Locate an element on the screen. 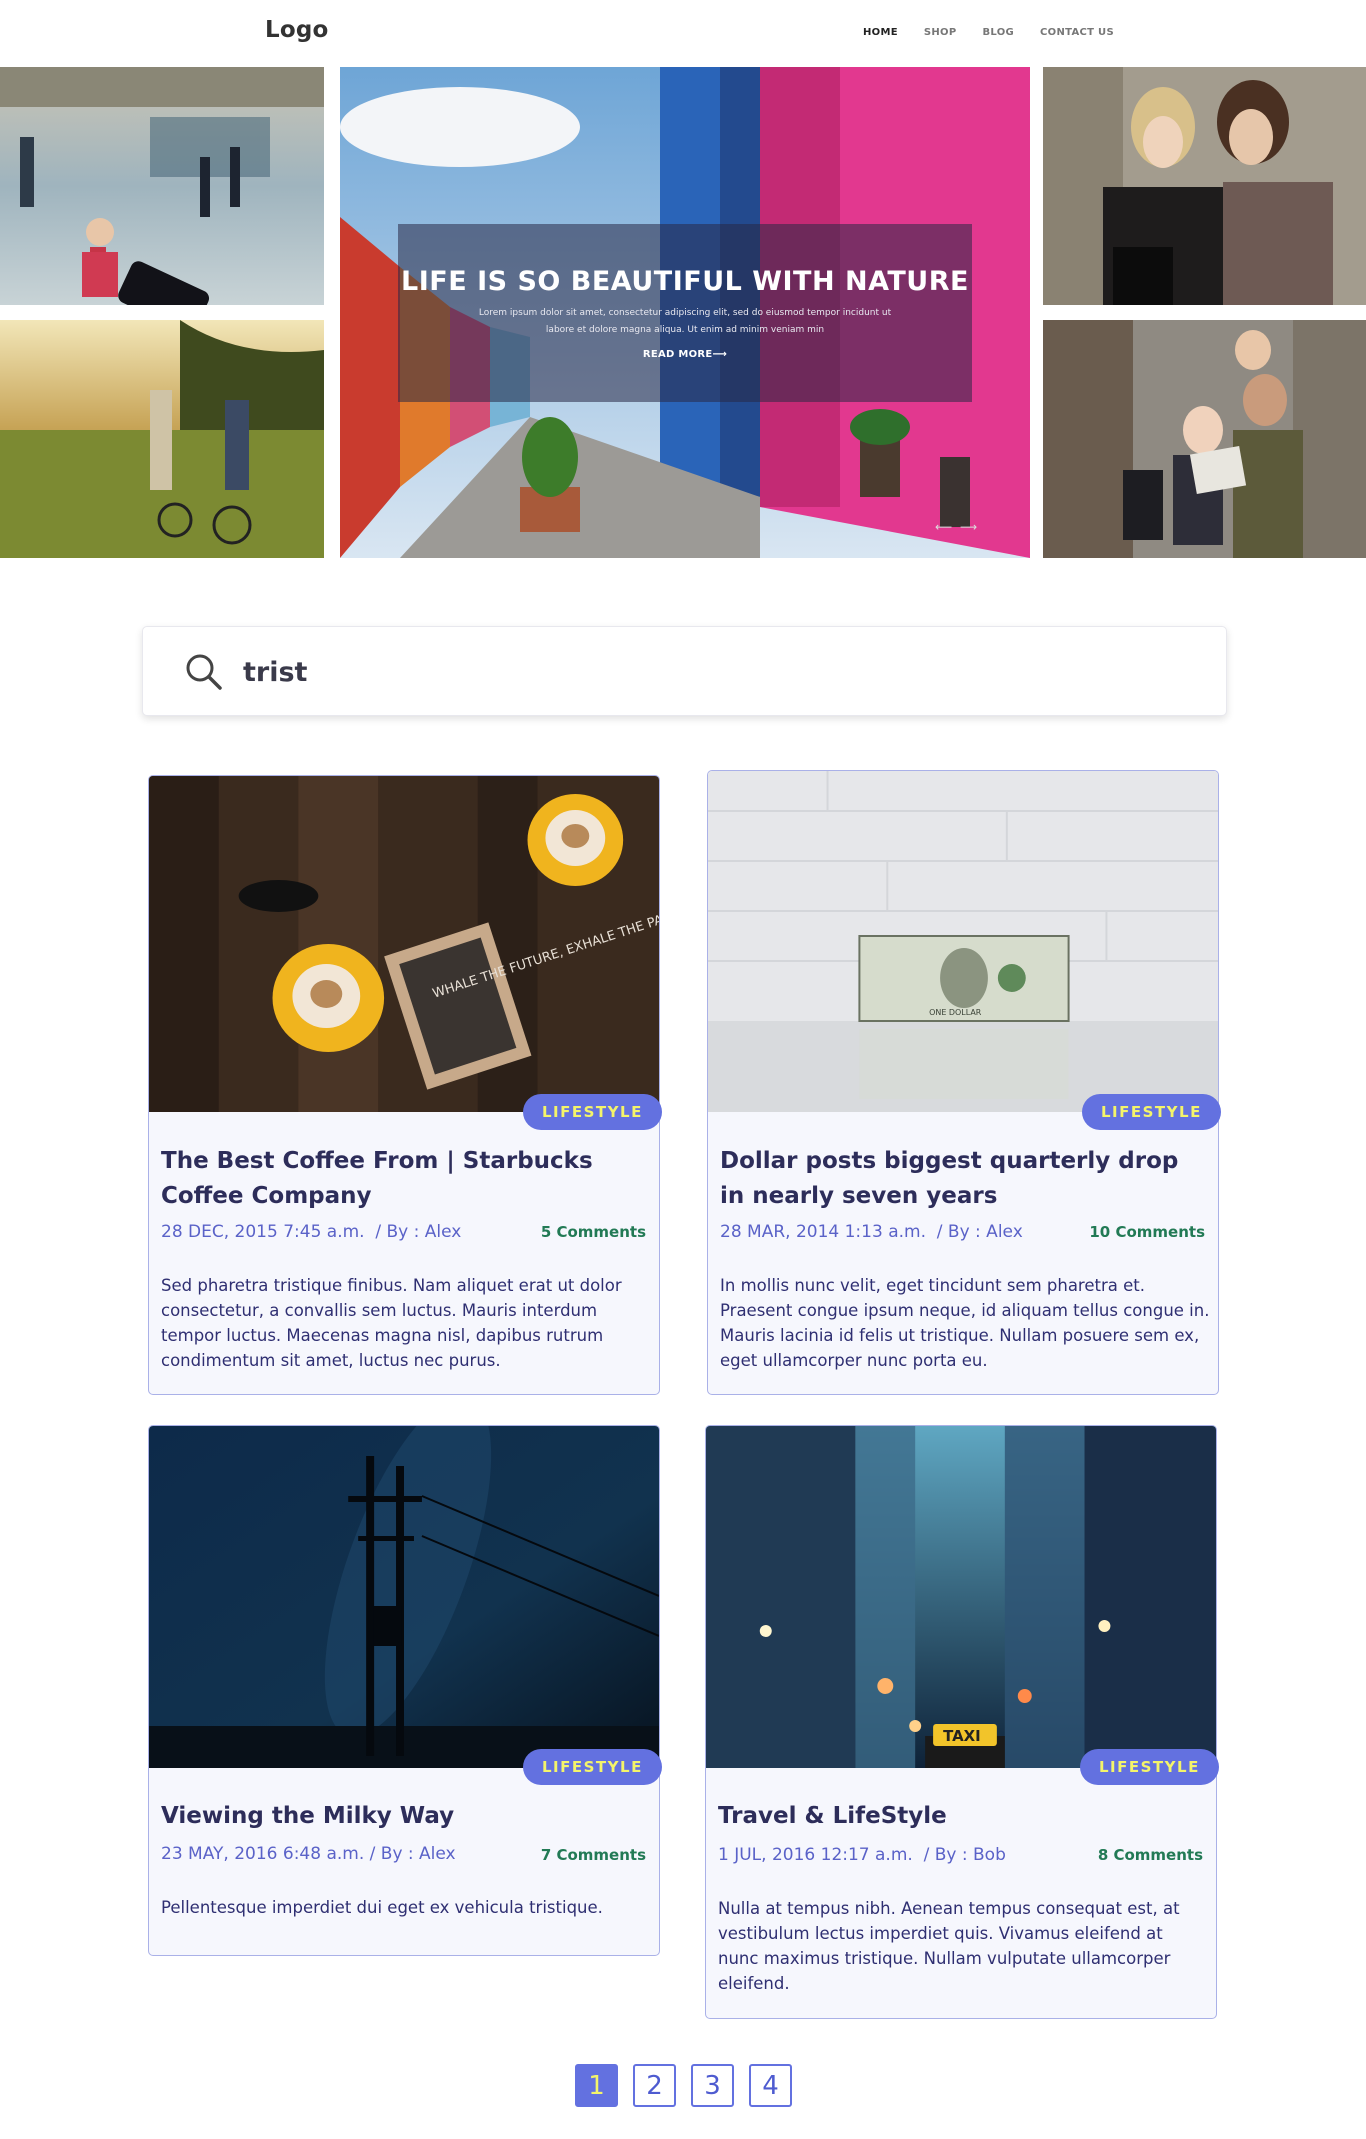 The height and width of the screenshot is (2139, 1366). site-logo: Logo is located at coordinates (297, 30).